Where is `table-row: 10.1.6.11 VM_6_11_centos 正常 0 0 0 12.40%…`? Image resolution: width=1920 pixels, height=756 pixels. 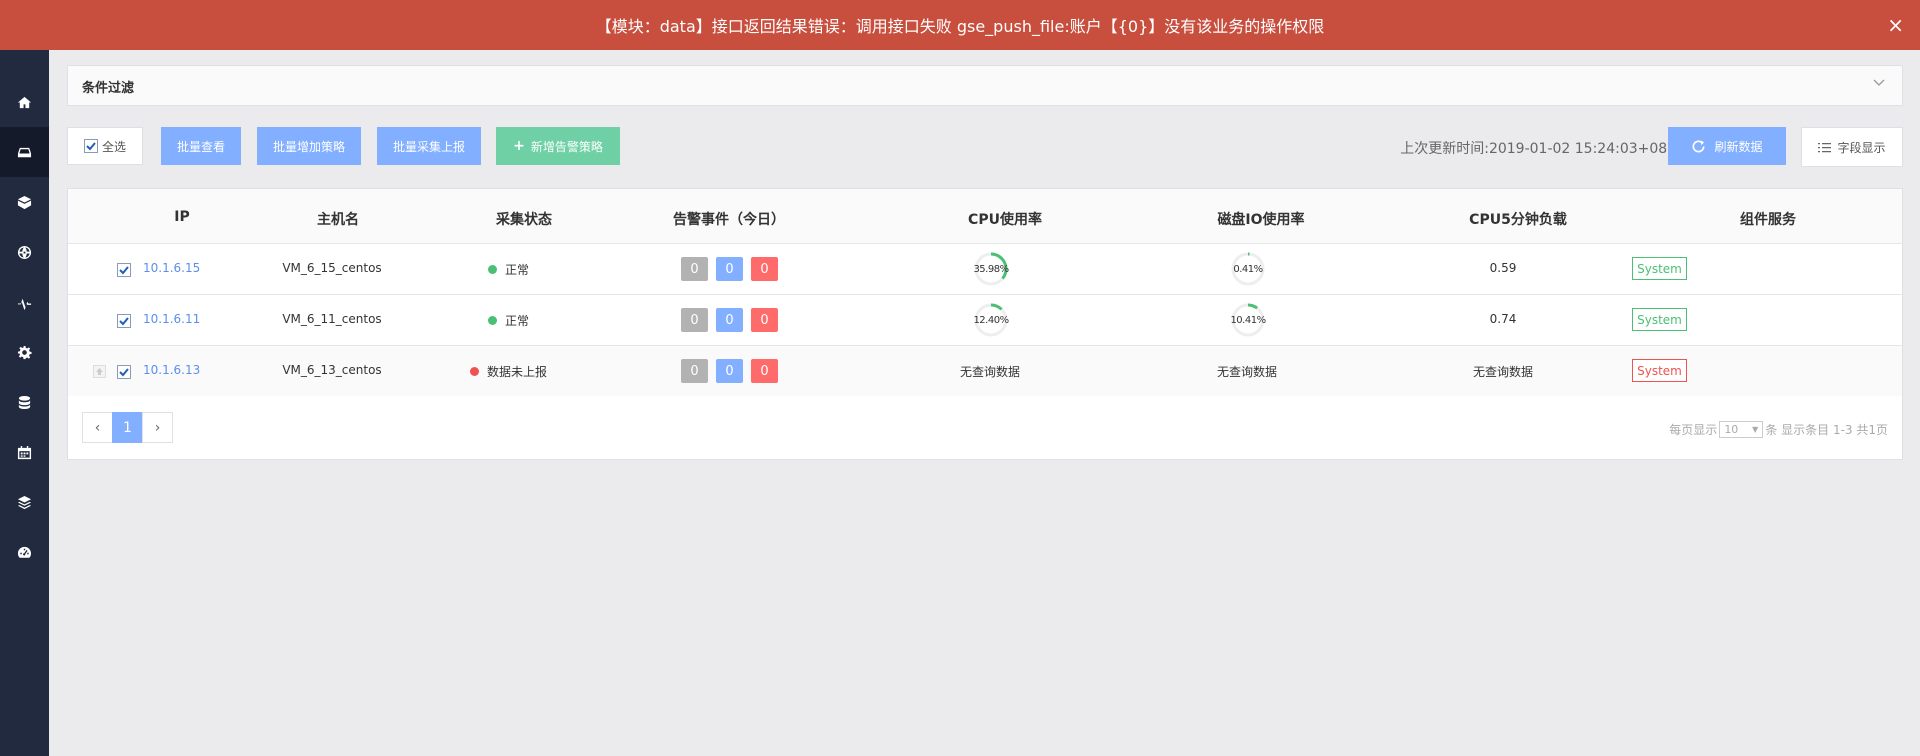 table-row: 10.1.6.11 VM_6_11_centos 正常 0 0 0 12.40%… is located at coordinates (985, 319).